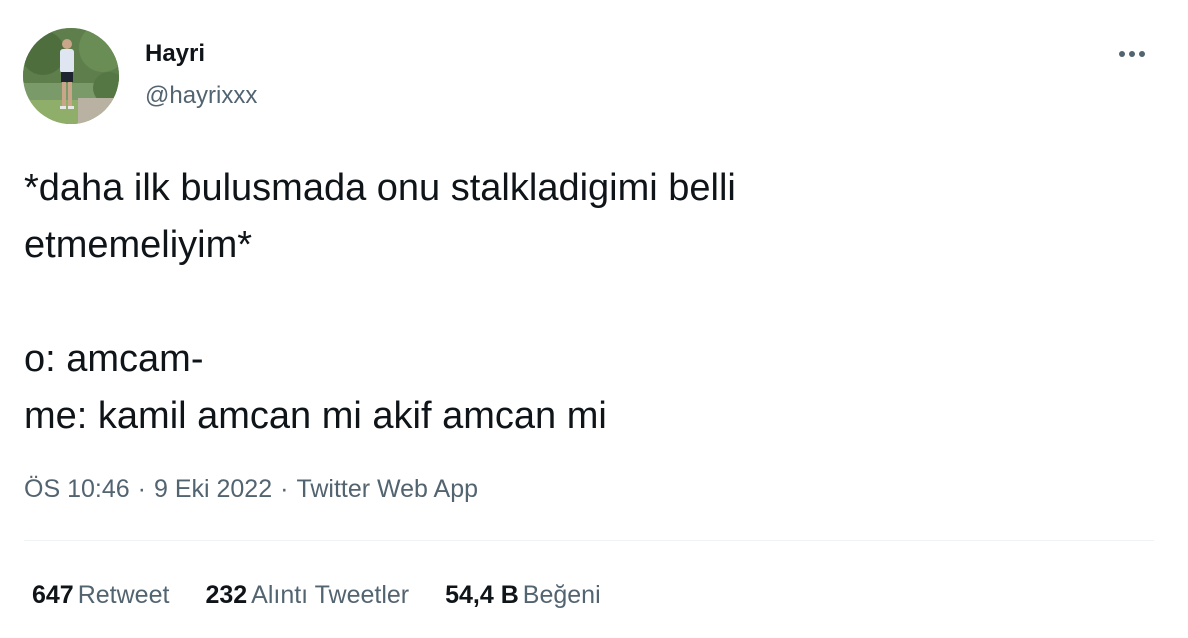  What do you see at coordinates (213, 489) in the screenshot?
I see `tweet-date: 9 Eki 2022` at bounding box center [213, 489].